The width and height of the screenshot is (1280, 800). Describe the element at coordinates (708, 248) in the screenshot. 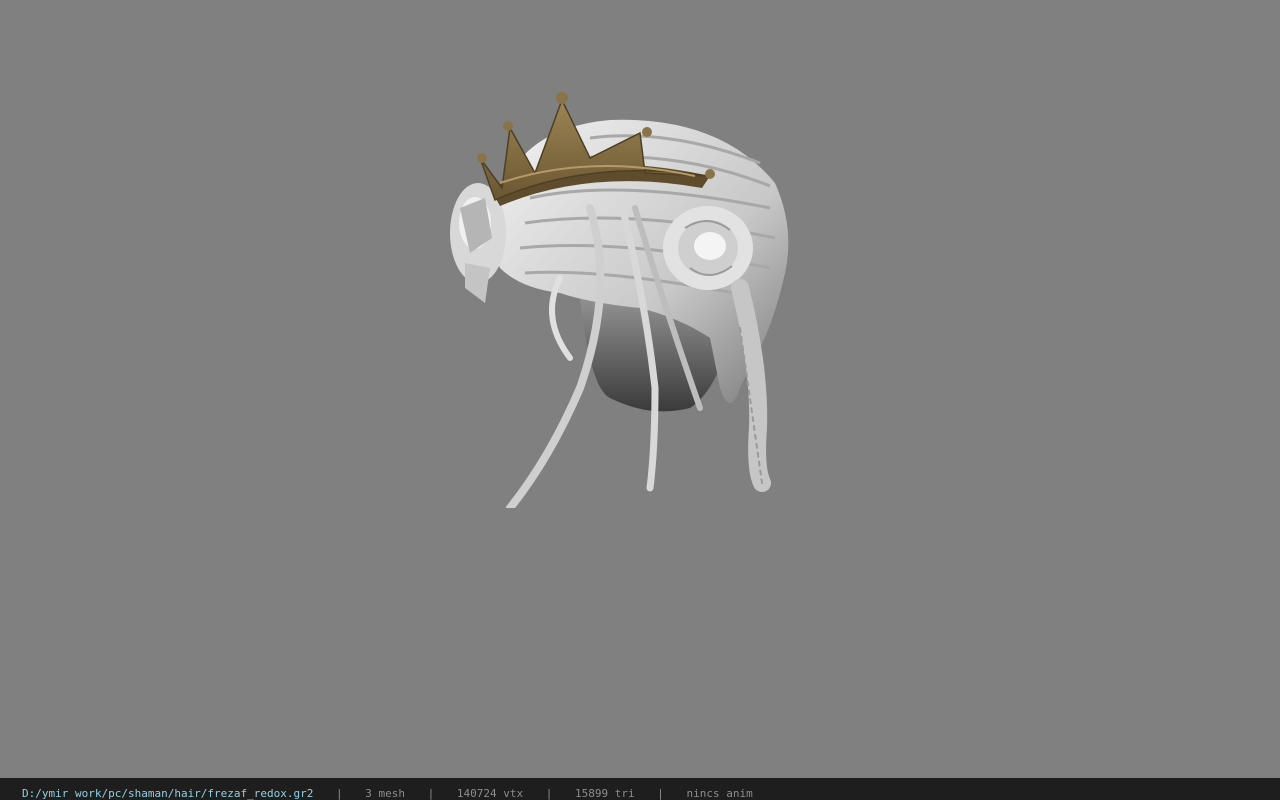

I see `rose-ornament` at that location.